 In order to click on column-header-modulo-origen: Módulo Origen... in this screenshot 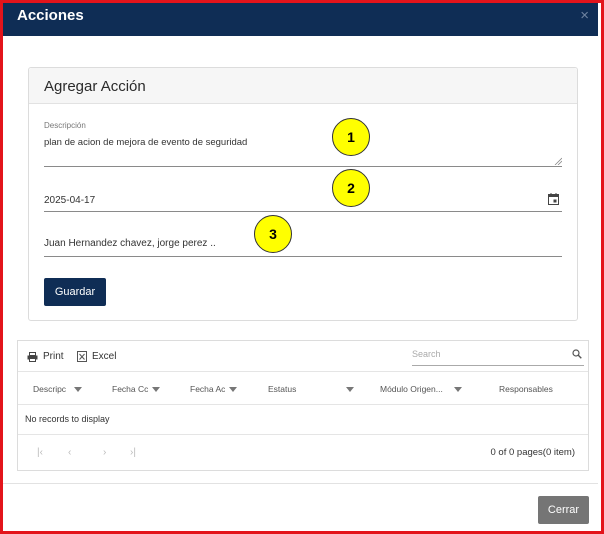, I will do `click(421, 389)`.